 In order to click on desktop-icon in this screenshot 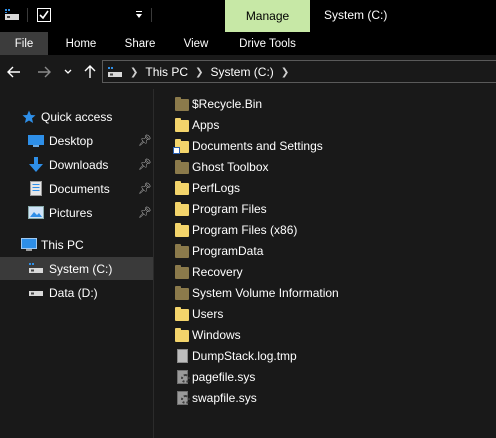, I will do `click(36, 141)`.